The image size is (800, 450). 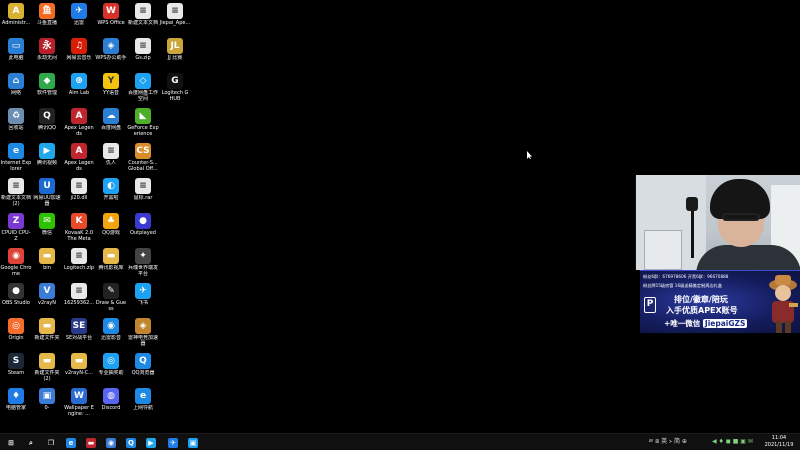 What do you see at coordinates (16, 52) in the screenshot?
I see `desktop-icon: ▭ 此电脑` at bounding box center [16, 52].